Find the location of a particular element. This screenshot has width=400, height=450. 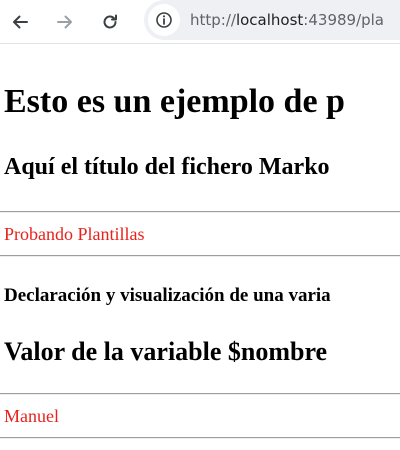

url-scheme: http:// is located at coordinates (213, 20).